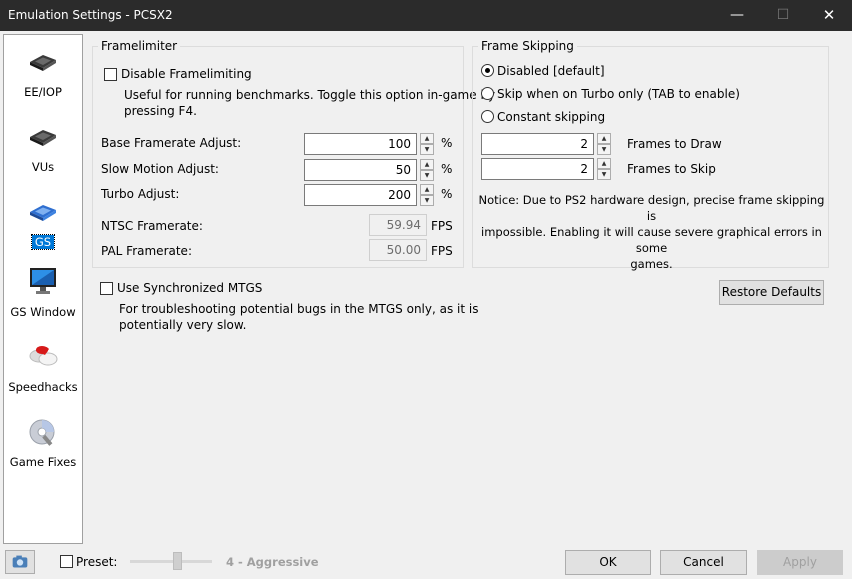 Image resolution: width=852 pixels, height=579 pixels. What do you see at coordinates (442, 251) in the screenshot?
I see `pal-framerate-unit: FPS` at bounding box center [442, 251].